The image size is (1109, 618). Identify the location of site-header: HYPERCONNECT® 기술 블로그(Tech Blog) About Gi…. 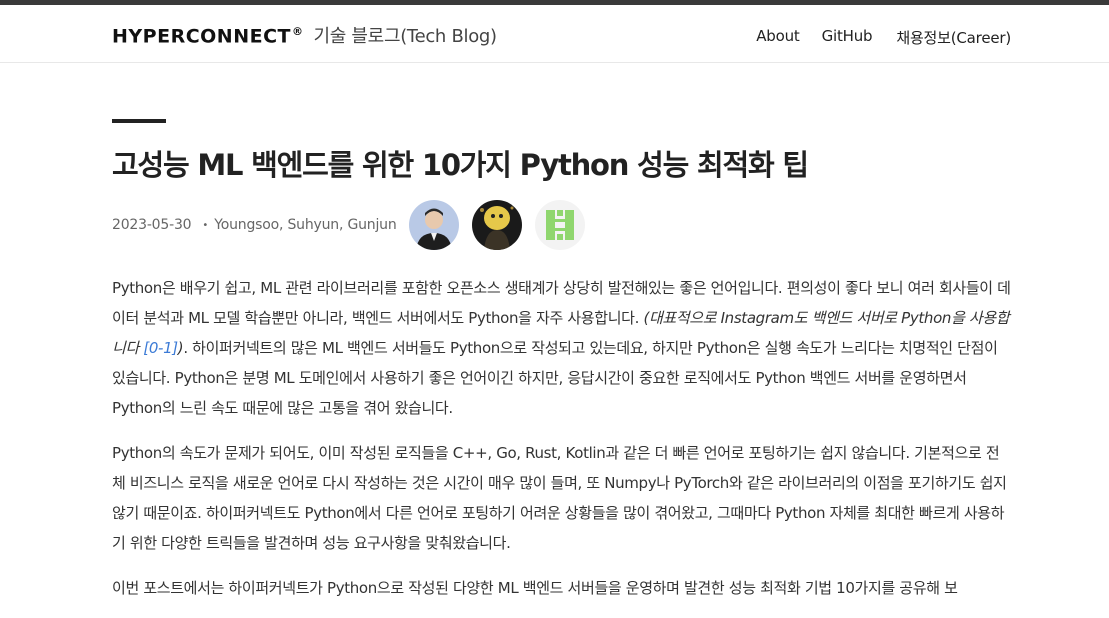
(554, 34).